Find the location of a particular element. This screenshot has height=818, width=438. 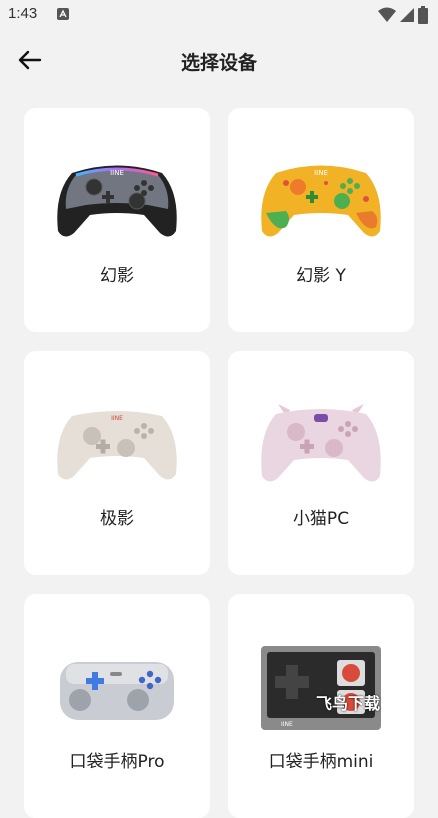

app-header: 选择设备 is located at coordinates (219, 60).